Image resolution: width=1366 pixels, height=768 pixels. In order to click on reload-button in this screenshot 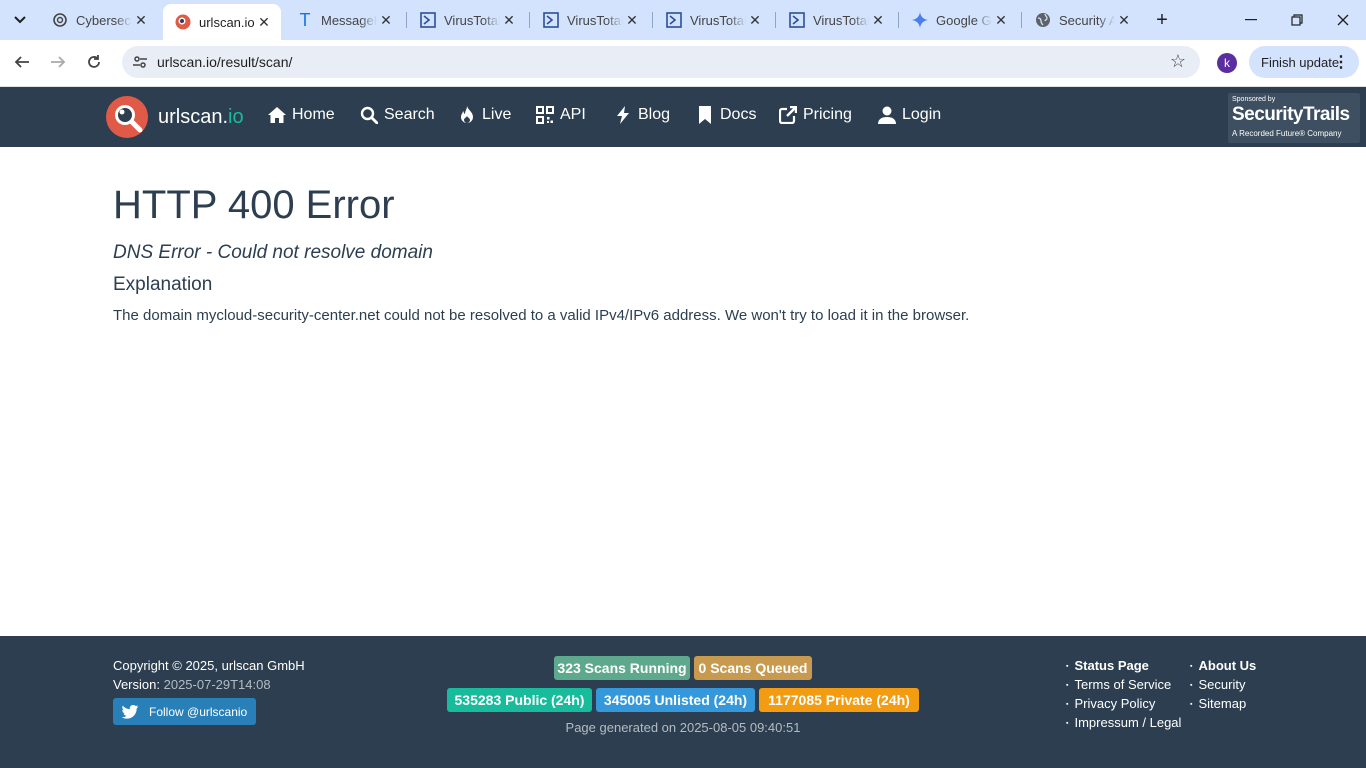, I will do `click(94, 62)`.